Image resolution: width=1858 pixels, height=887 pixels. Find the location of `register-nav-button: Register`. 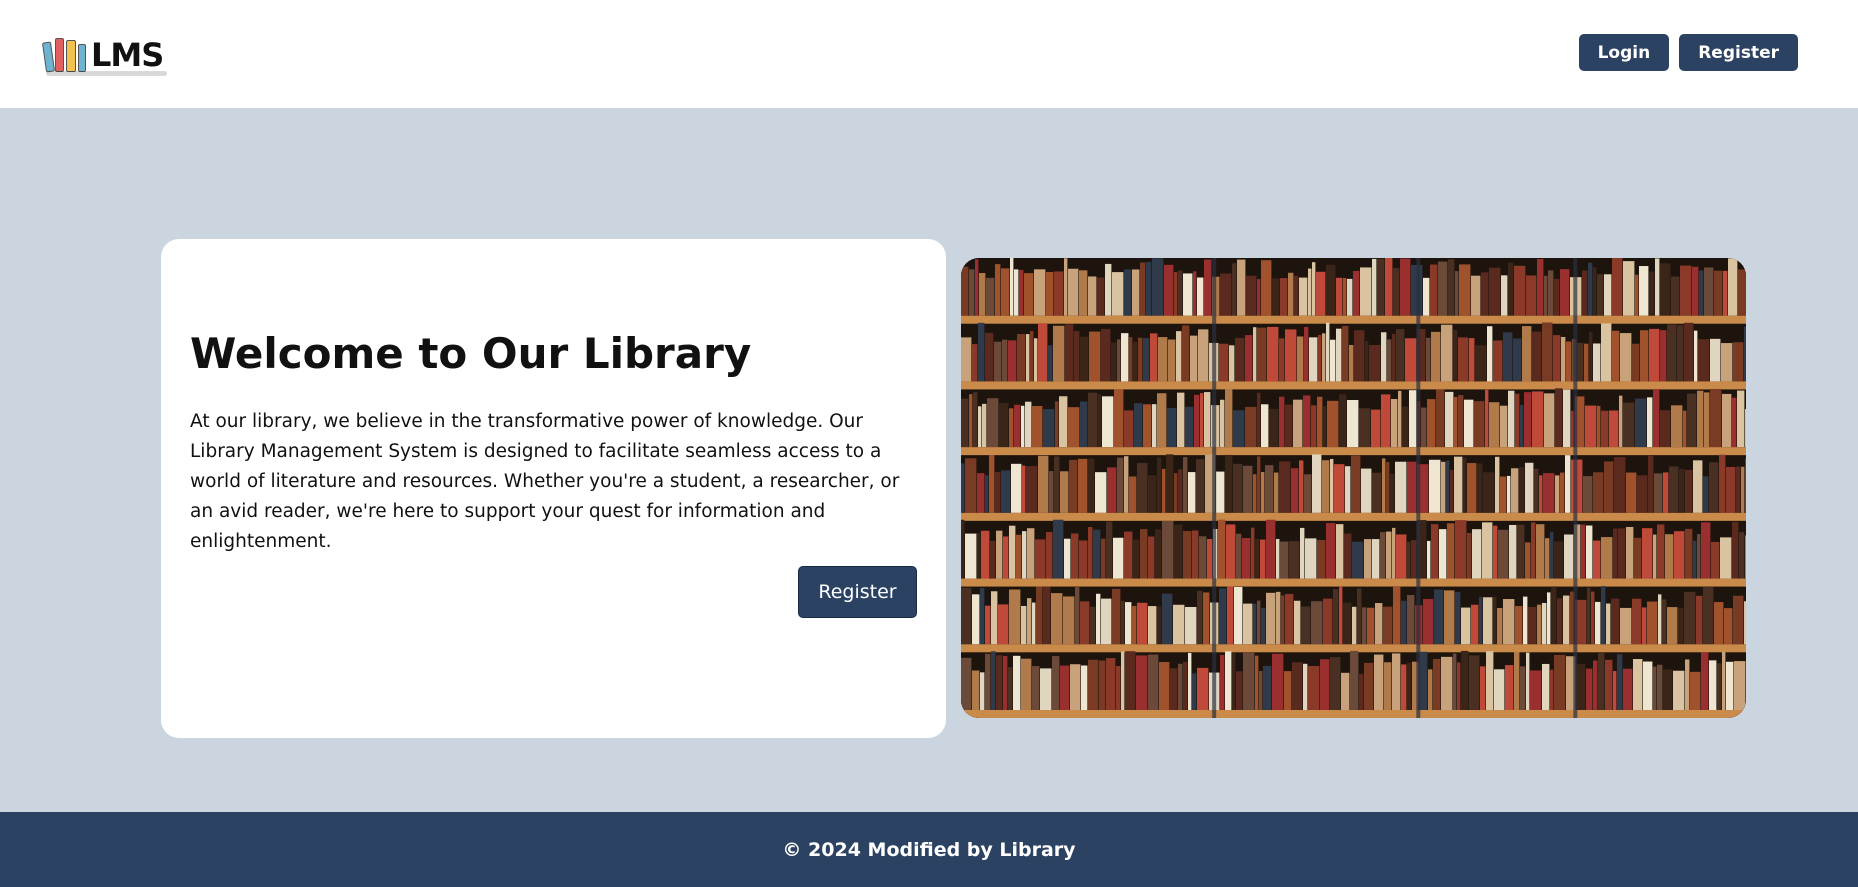

register-nav-button: Register is located at coordinates (1738, 52).